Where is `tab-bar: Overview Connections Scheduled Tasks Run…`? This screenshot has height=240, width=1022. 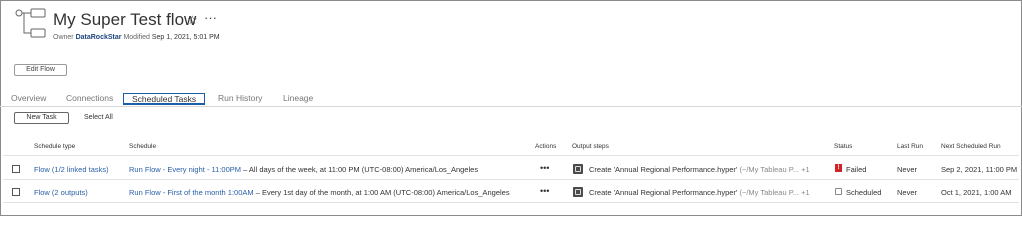
tab-bar: Overview Connections Scheduled Tasks Run… is located at coordinates (511, 100).